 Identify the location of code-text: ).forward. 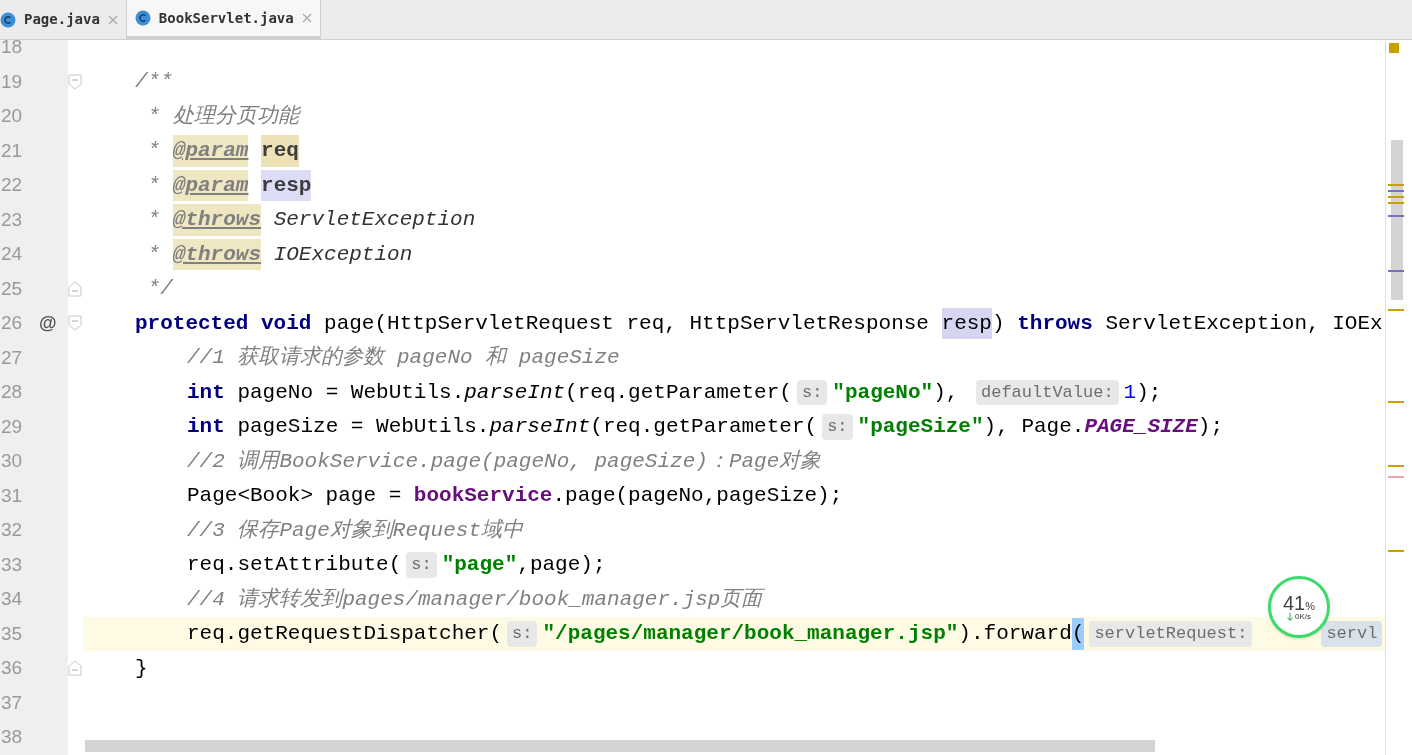
(1015, 634).